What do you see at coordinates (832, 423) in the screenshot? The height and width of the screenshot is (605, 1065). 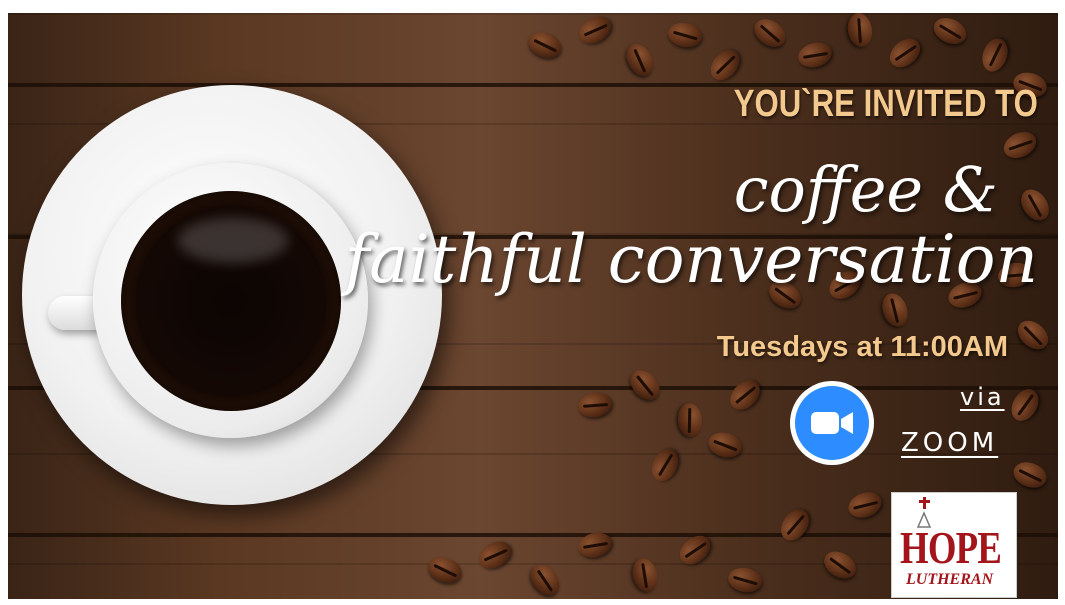 I see `zoom-video-camera-icon` at bounding box center [832, 423].